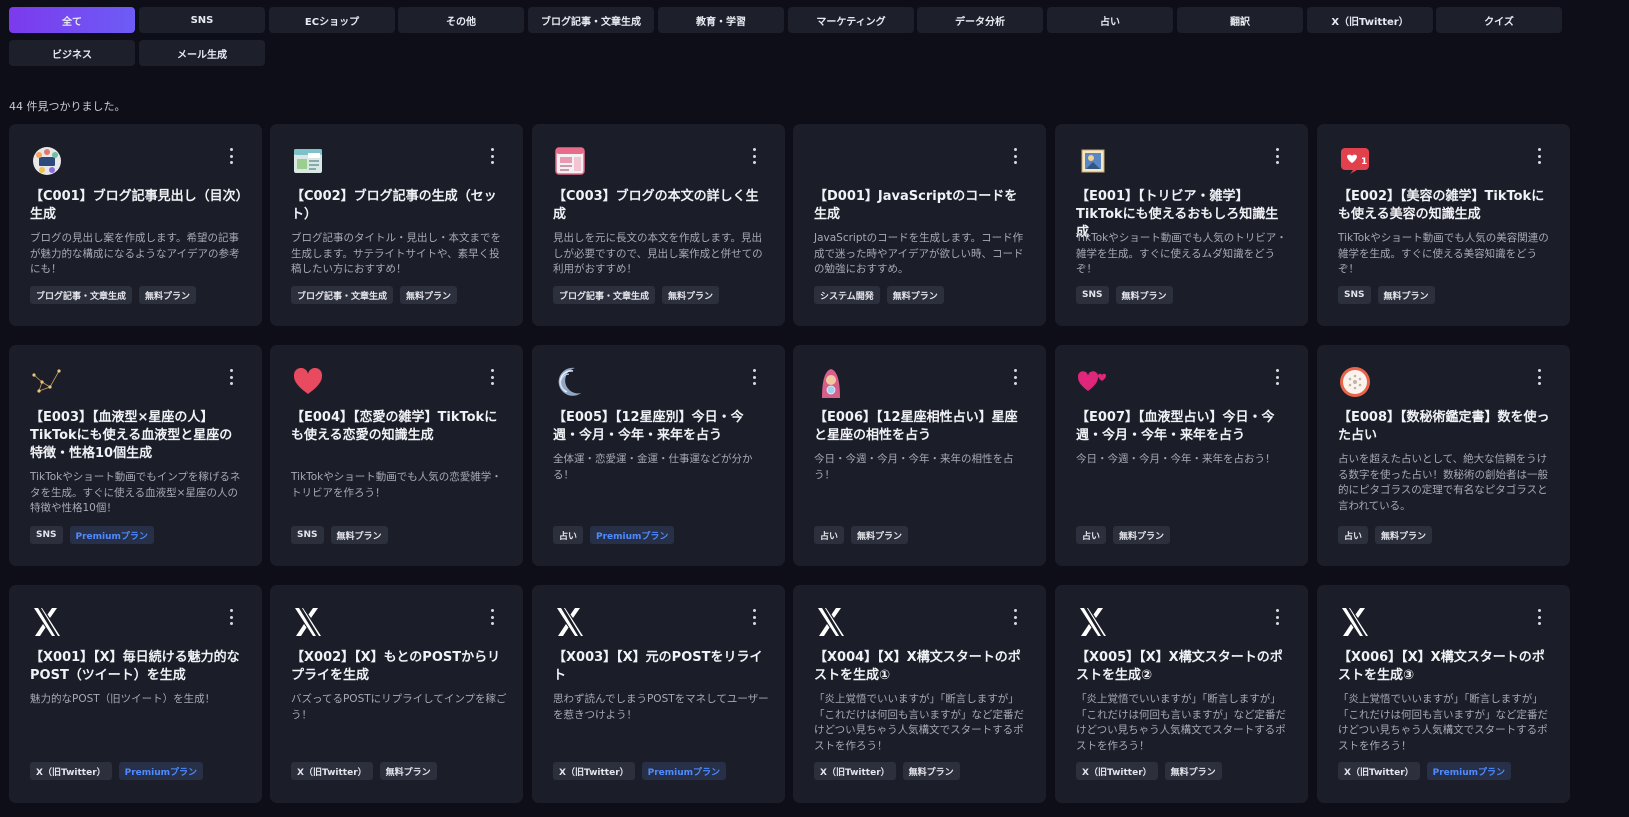 Image resolution: width=1629 pixels, height=817 pixels. I want to click on card-title: 【X001】【X】毎日続ける魅力的なPOST（ツイート）を生成, so click(135, 666).